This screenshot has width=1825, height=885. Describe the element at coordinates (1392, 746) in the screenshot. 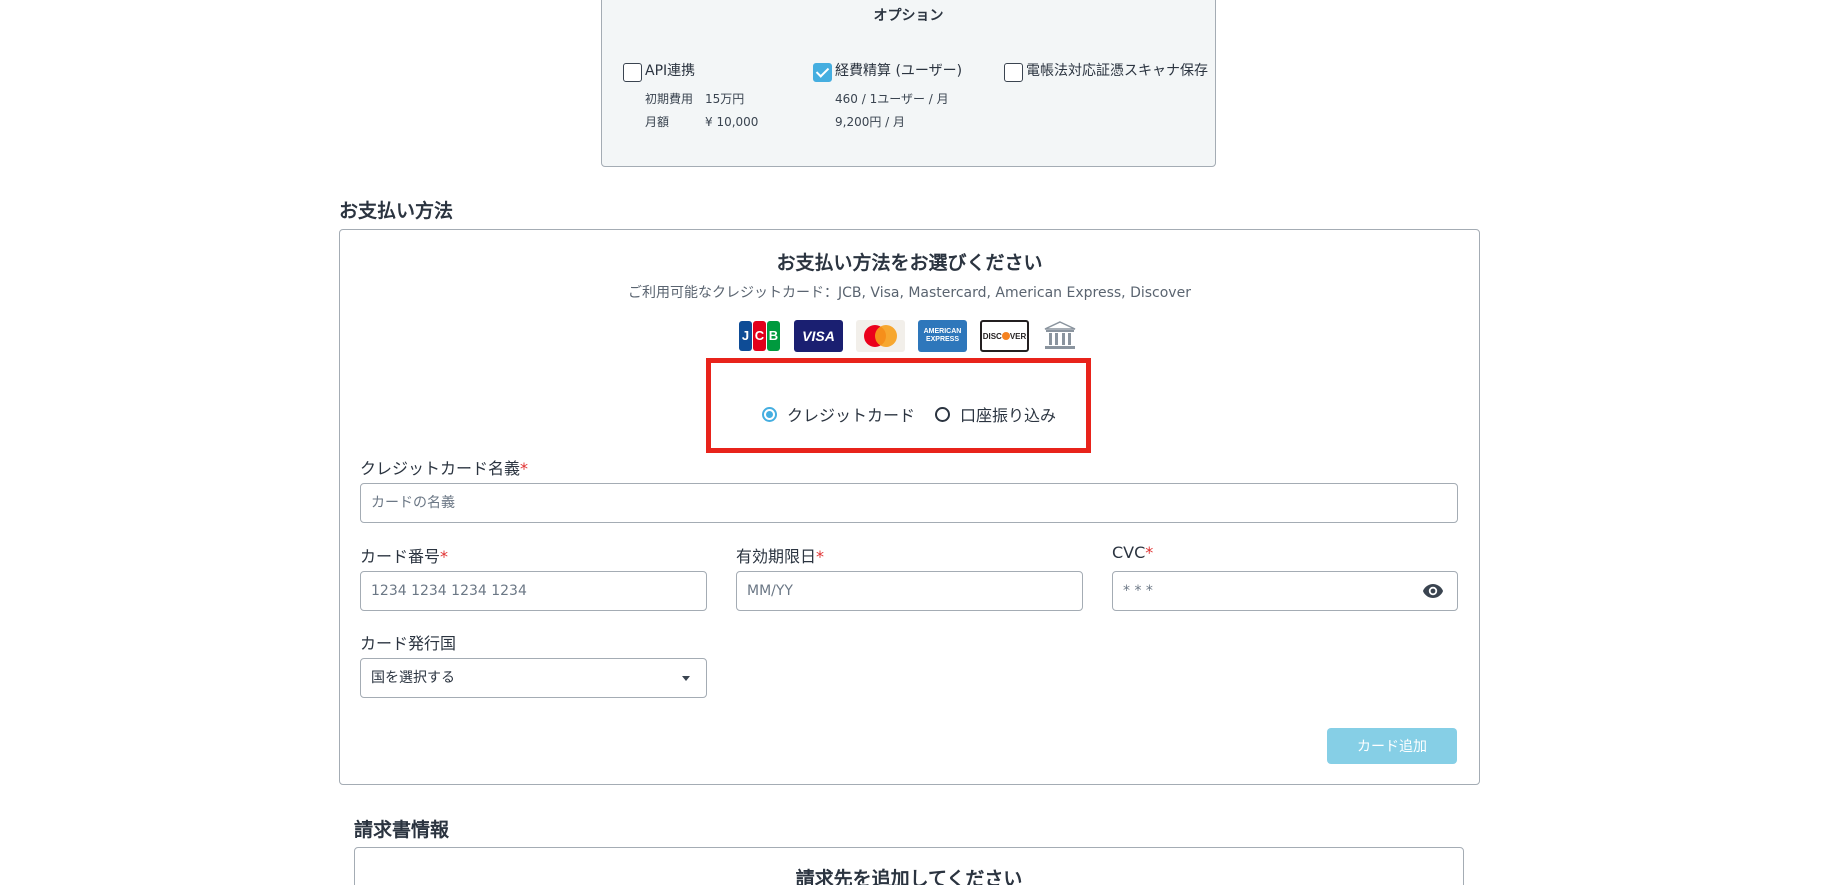

I see `add-card-button: カード追加` at that location.